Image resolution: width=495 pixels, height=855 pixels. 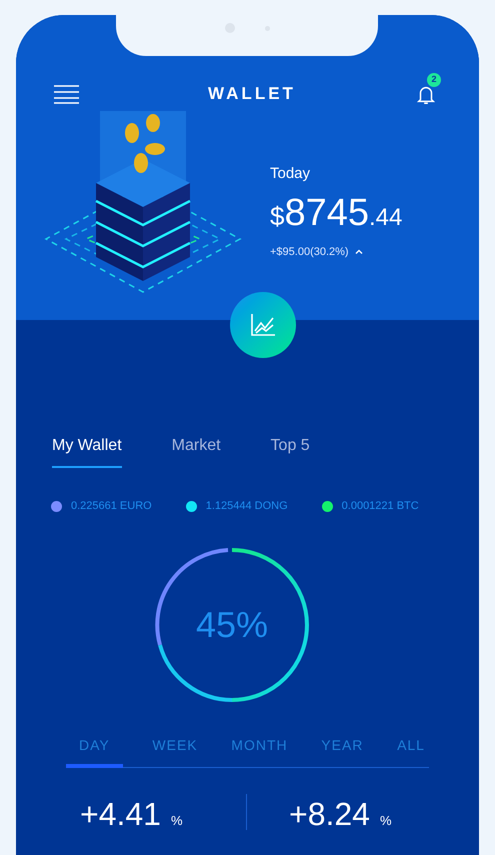 What do you see at coordinates (120, 814) in the screenshot?
I see `stat-value: +4.41` at bounding box center [120, 814].